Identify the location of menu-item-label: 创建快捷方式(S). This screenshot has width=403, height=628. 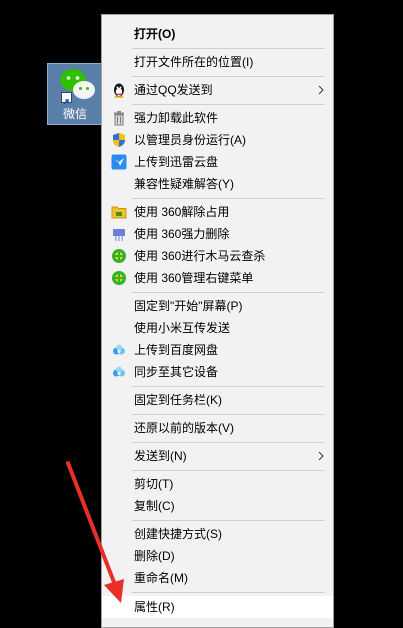
(178, 534).